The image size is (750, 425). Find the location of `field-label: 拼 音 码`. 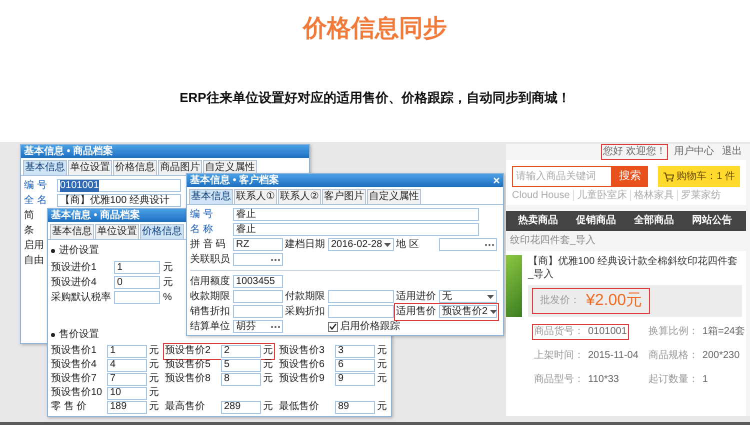

field-label: 拼 音 码 is located at coordinates (208, 245).